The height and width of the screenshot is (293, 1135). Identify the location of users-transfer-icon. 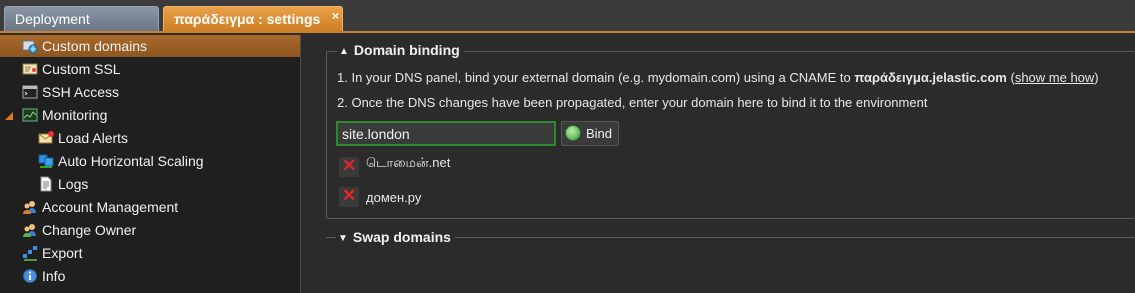
(29, 230).